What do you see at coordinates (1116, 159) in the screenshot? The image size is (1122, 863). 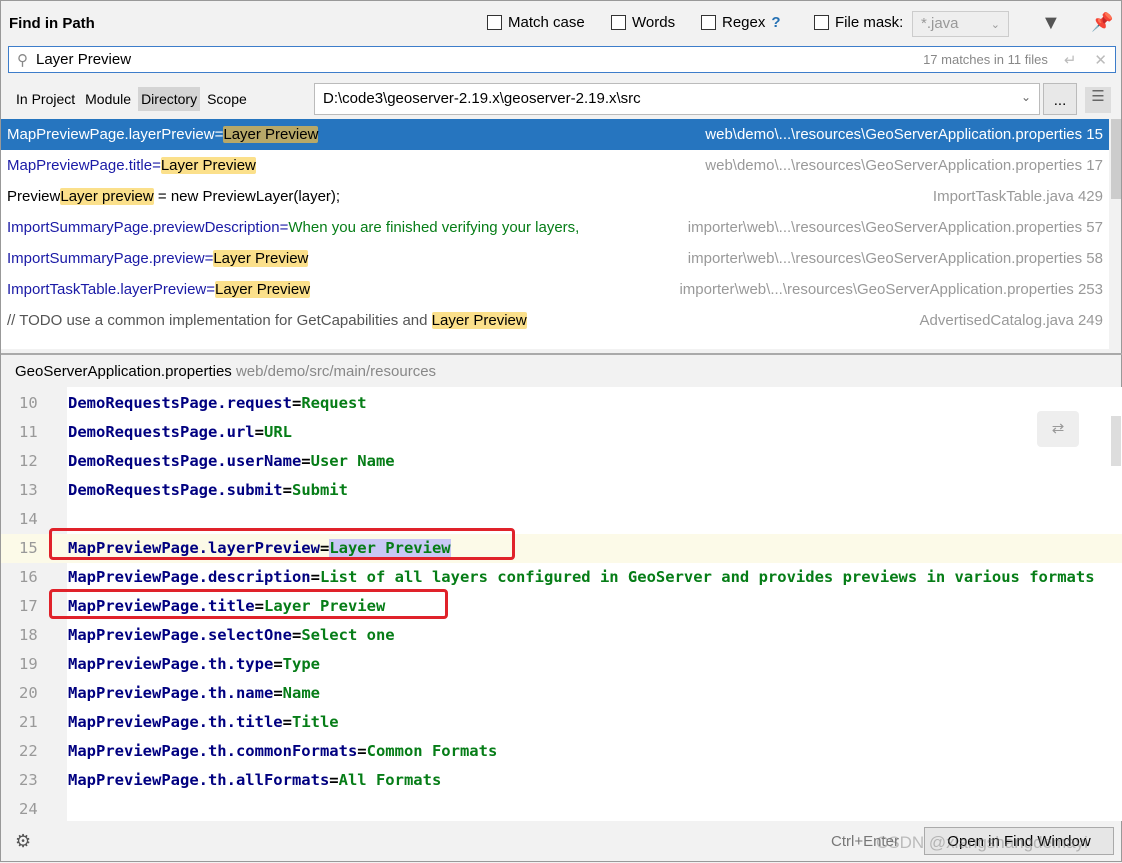 I see `results-scrollbar` at bounding box center [1116, 159].